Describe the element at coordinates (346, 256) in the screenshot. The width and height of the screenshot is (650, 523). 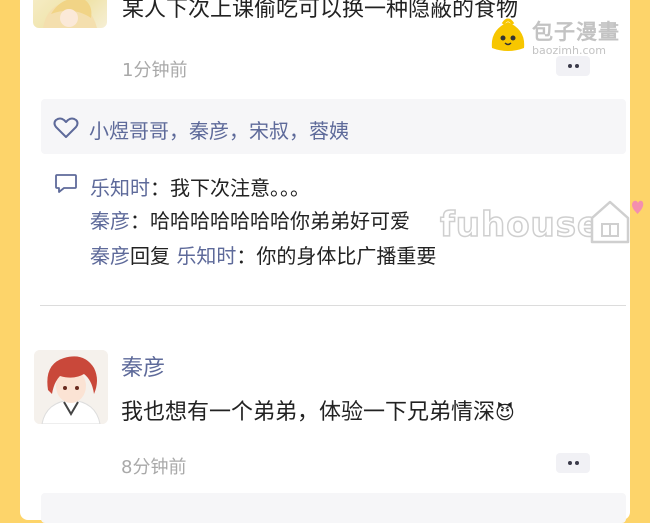
I see `reply-text: 你的身体比广播重要` at that location.